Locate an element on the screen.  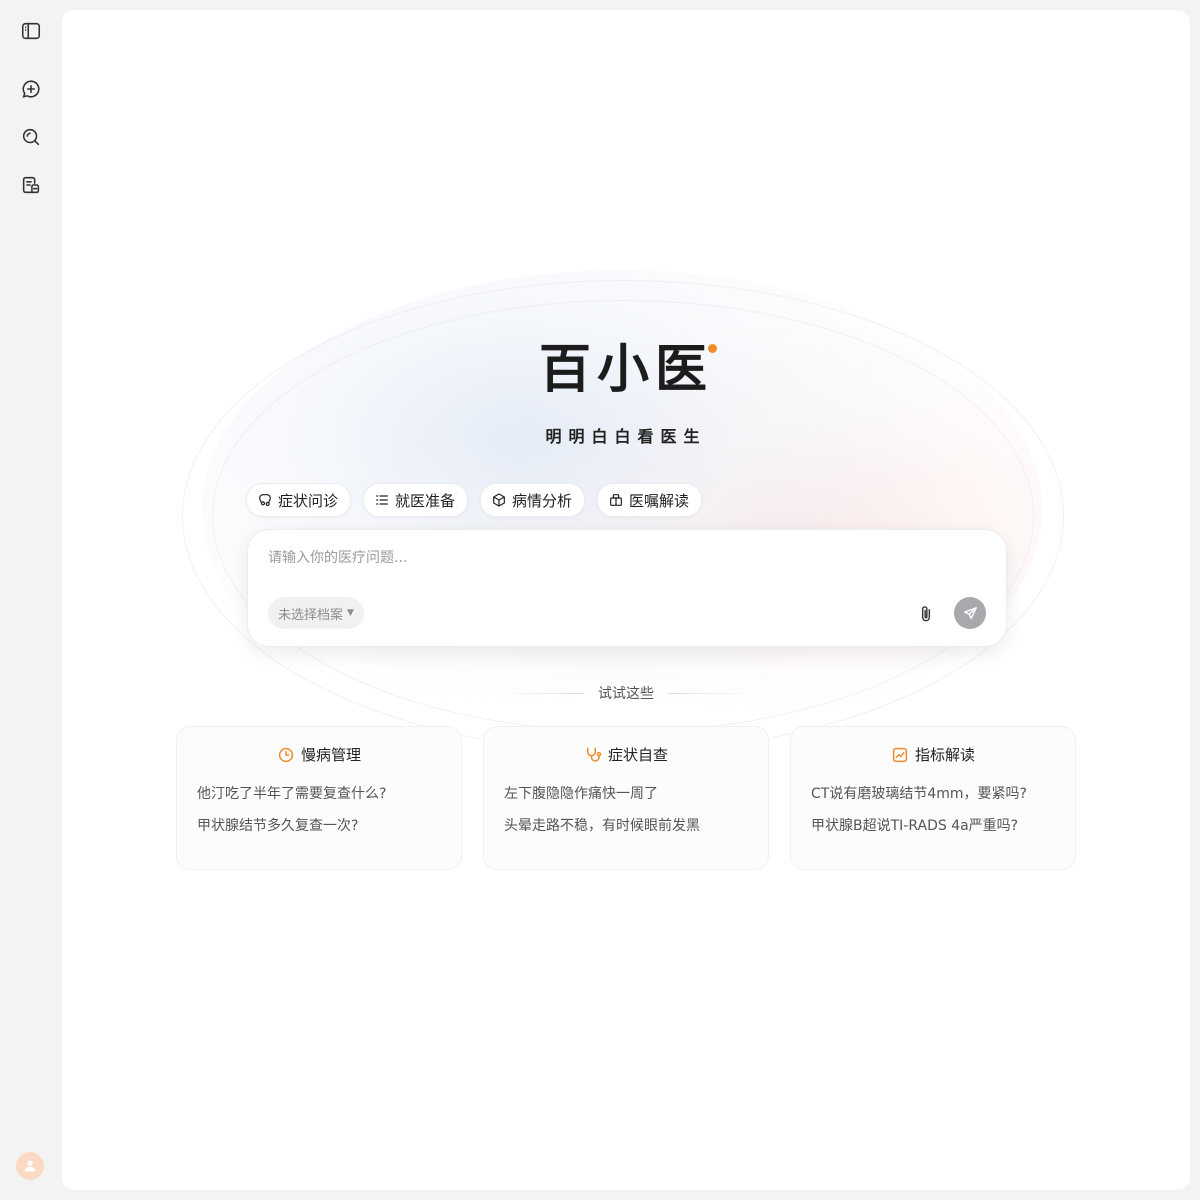
question-input-card: 未选择档案 ▼ is located at coordinates (627, 588).